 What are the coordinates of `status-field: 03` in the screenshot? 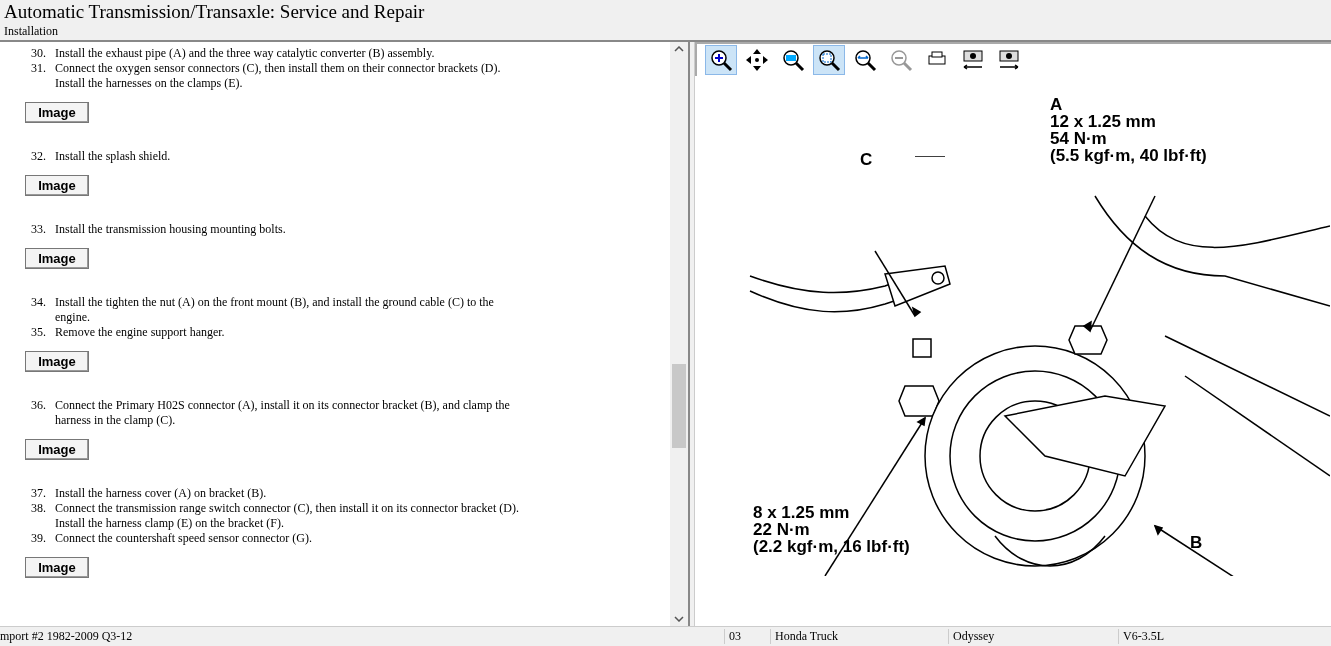 It's located at (747, 636).